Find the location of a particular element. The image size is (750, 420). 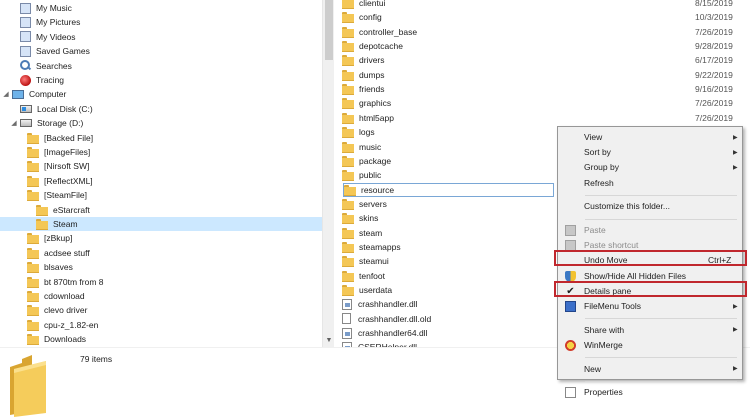

nav-item: ◢ Storage (D:) is located at coordinates (46, 123).